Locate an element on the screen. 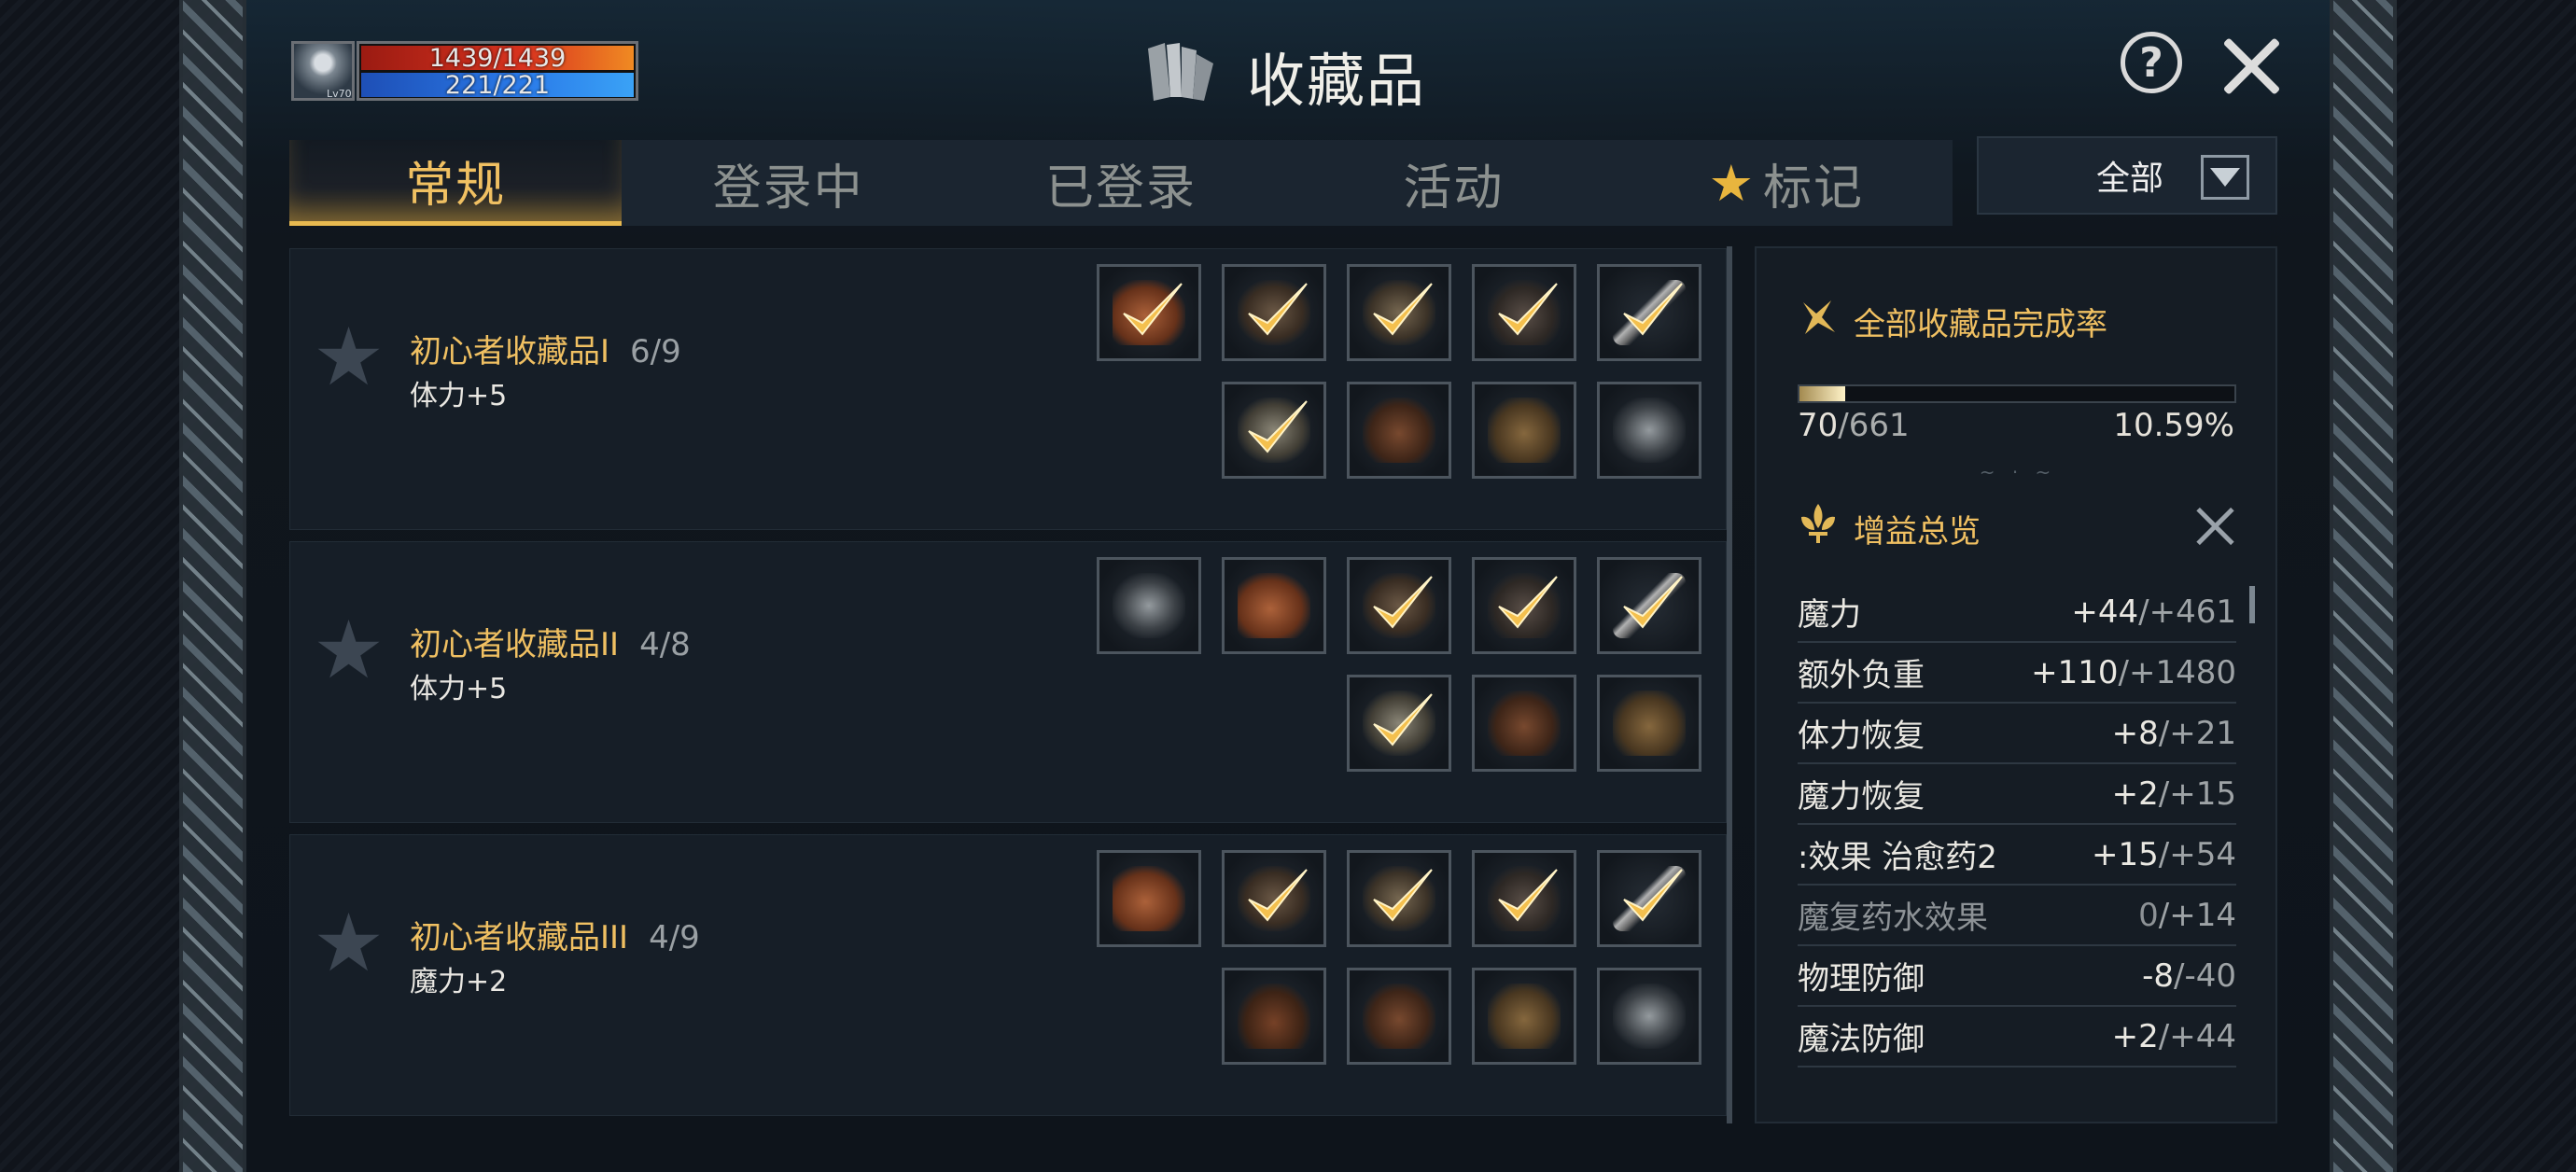 Image resolution: width=2576 pixels, height=1172 pixels. tab-bar: 常规 登录中 已登录 活动 ★ 标记 is located at coordinates (1121, 183).